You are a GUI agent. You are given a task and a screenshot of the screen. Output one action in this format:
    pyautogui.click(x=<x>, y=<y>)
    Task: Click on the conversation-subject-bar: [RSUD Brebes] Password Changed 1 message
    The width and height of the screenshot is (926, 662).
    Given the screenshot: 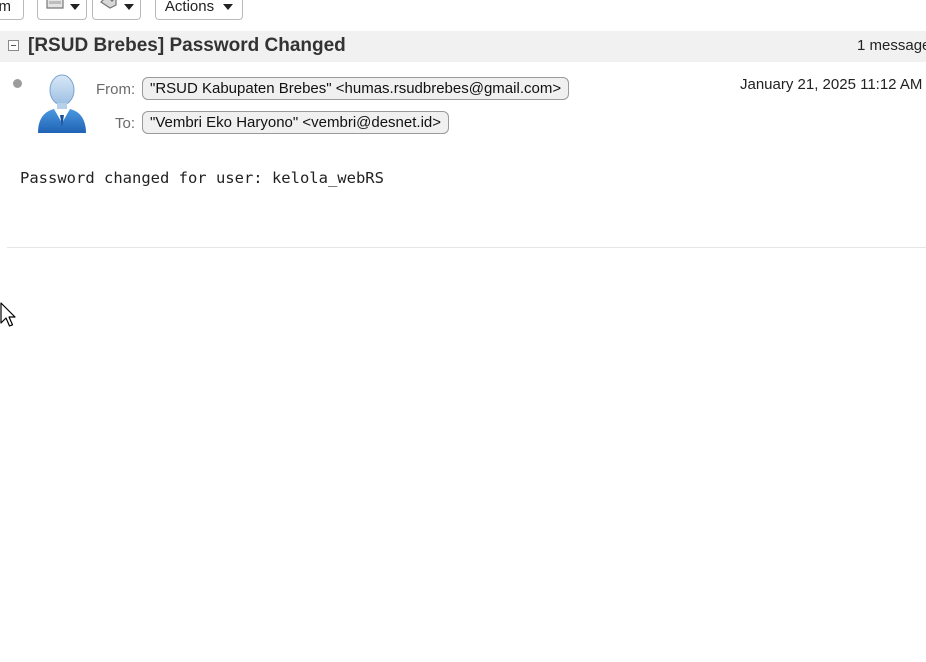 What is the action you would take?
    pyautogui.click(x=463, y=46)
    